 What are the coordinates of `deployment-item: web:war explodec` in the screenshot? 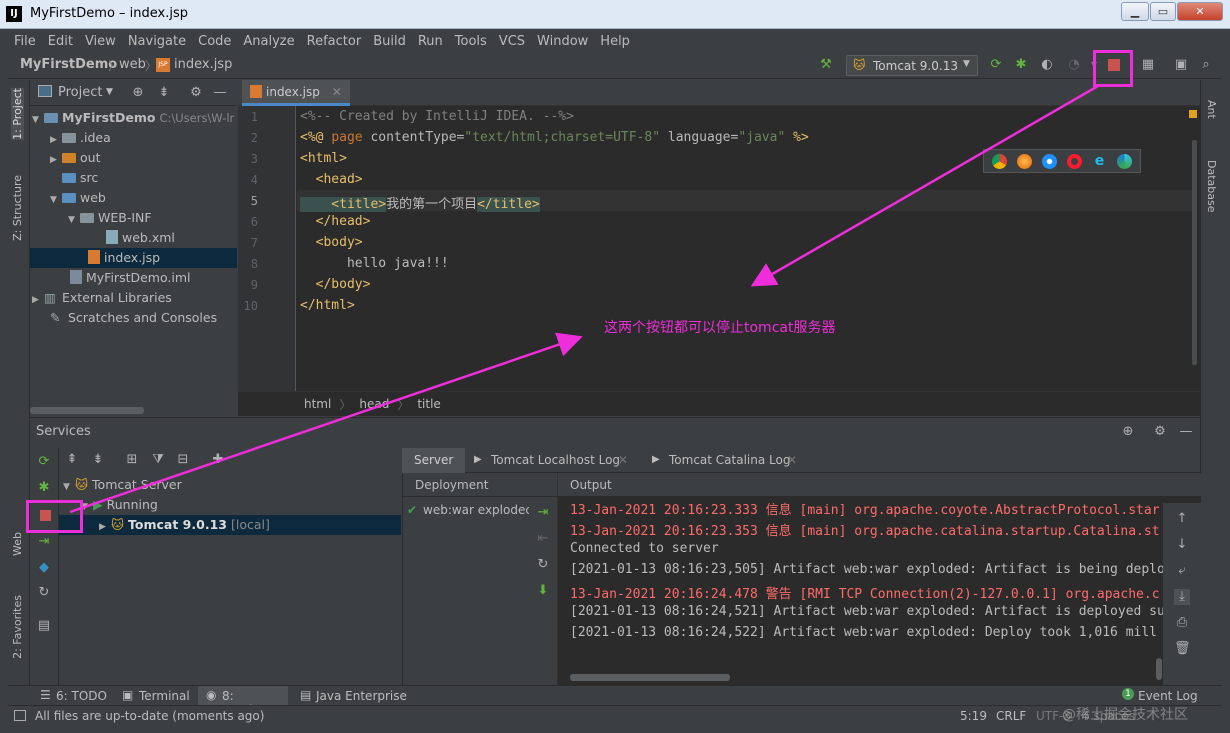 It's located at (476, 510).